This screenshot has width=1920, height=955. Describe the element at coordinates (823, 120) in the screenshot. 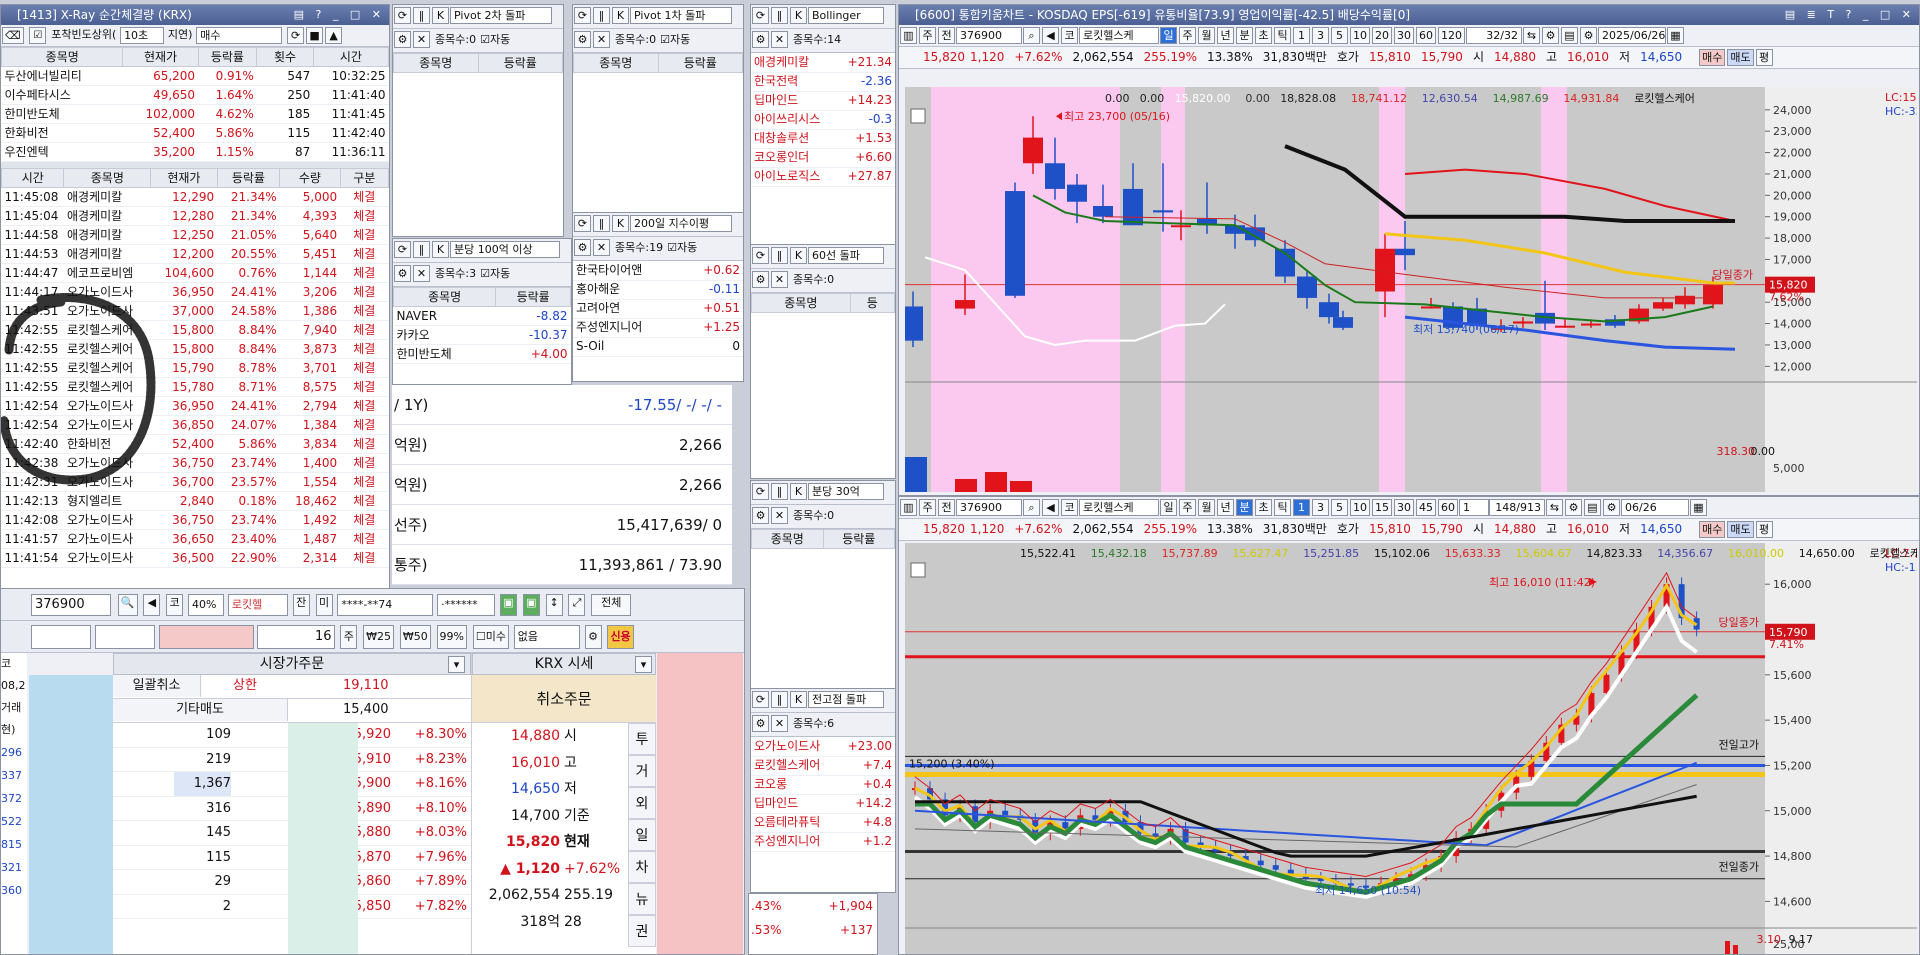

I see `list-item: 아이쓰리시스 -0.3` at that location.